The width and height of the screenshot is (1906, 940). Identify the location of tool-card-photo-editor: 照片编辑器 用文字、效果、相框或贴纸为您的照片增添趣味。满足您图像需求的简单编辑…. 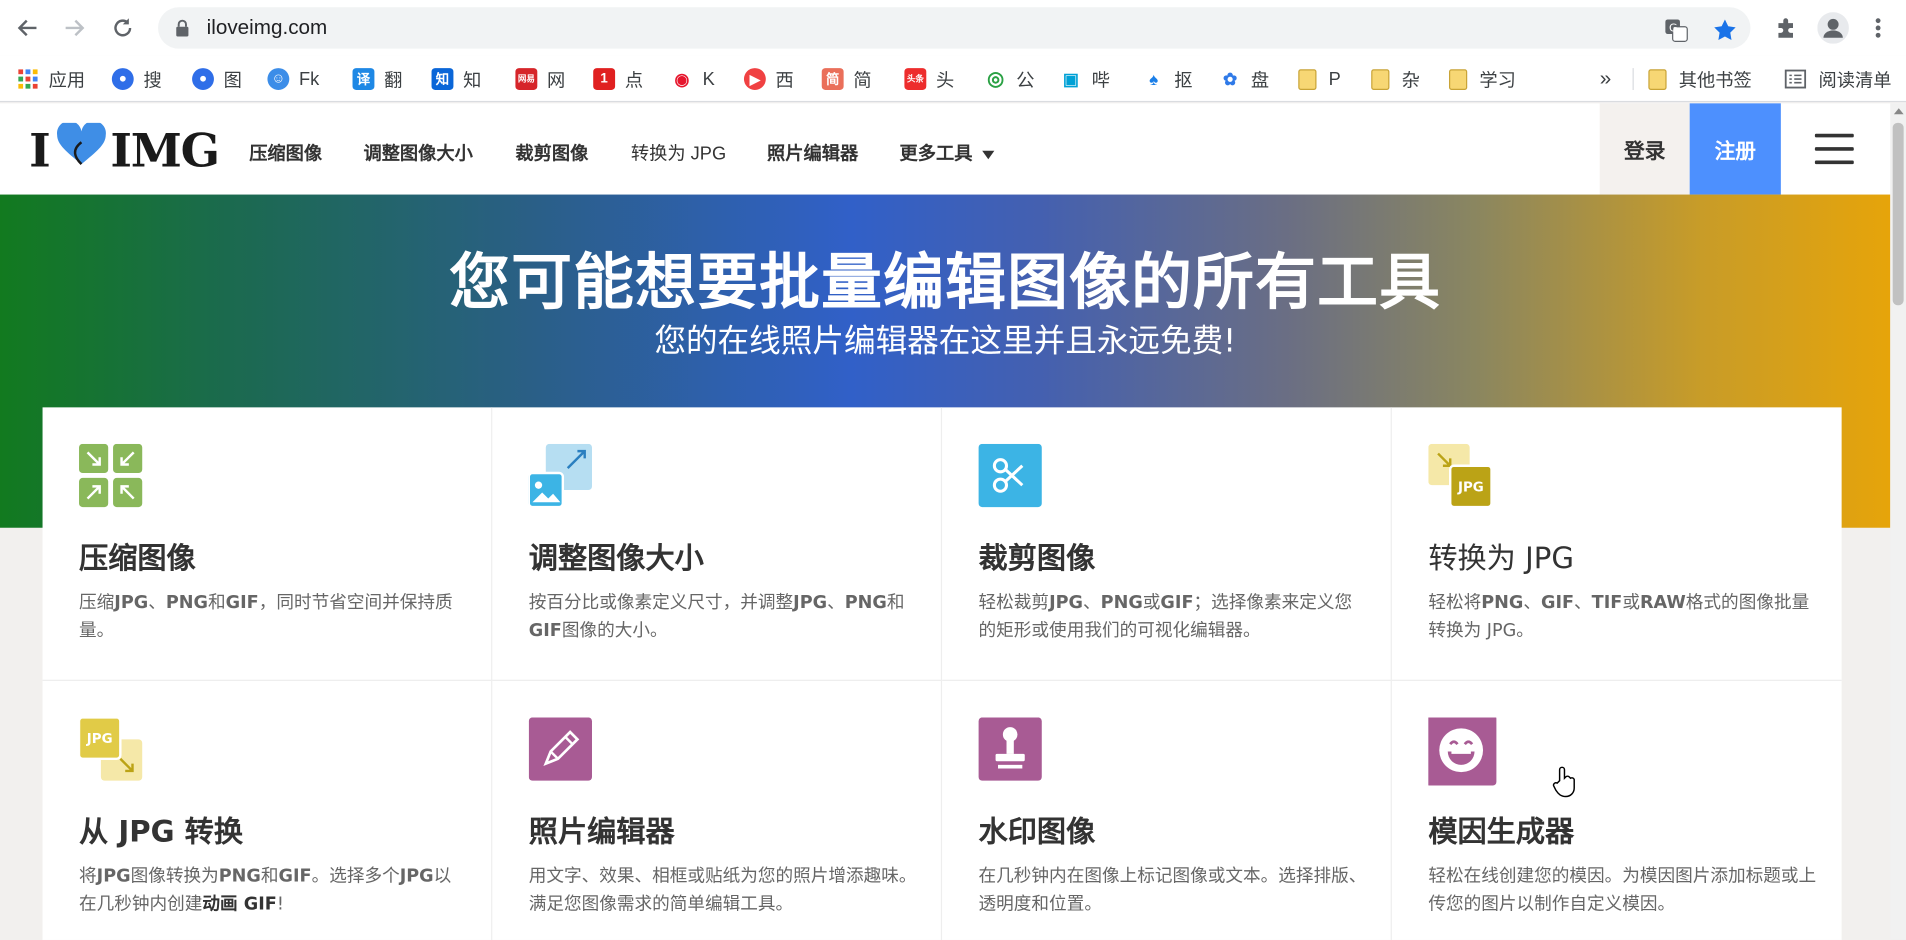
(717, 810).